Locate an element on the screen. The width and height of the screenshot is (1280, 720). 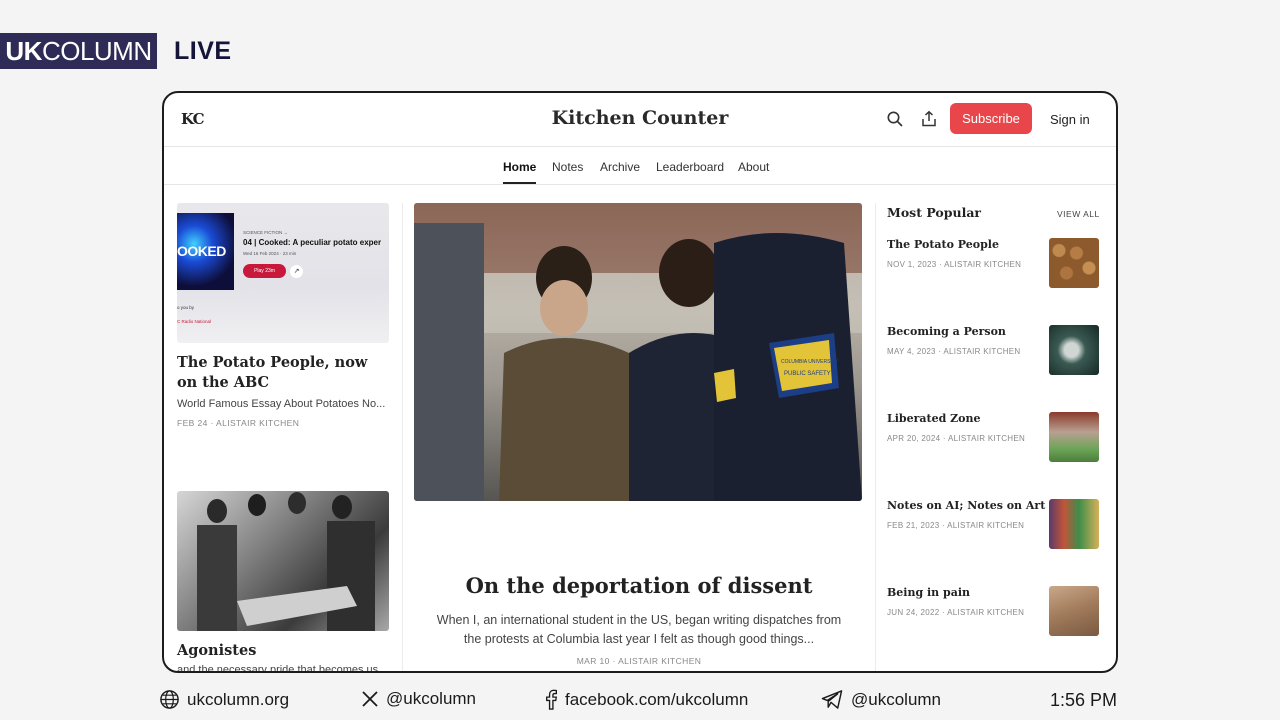
nav-leaderboard: Leaderboard is located at coordinates (690, 167).